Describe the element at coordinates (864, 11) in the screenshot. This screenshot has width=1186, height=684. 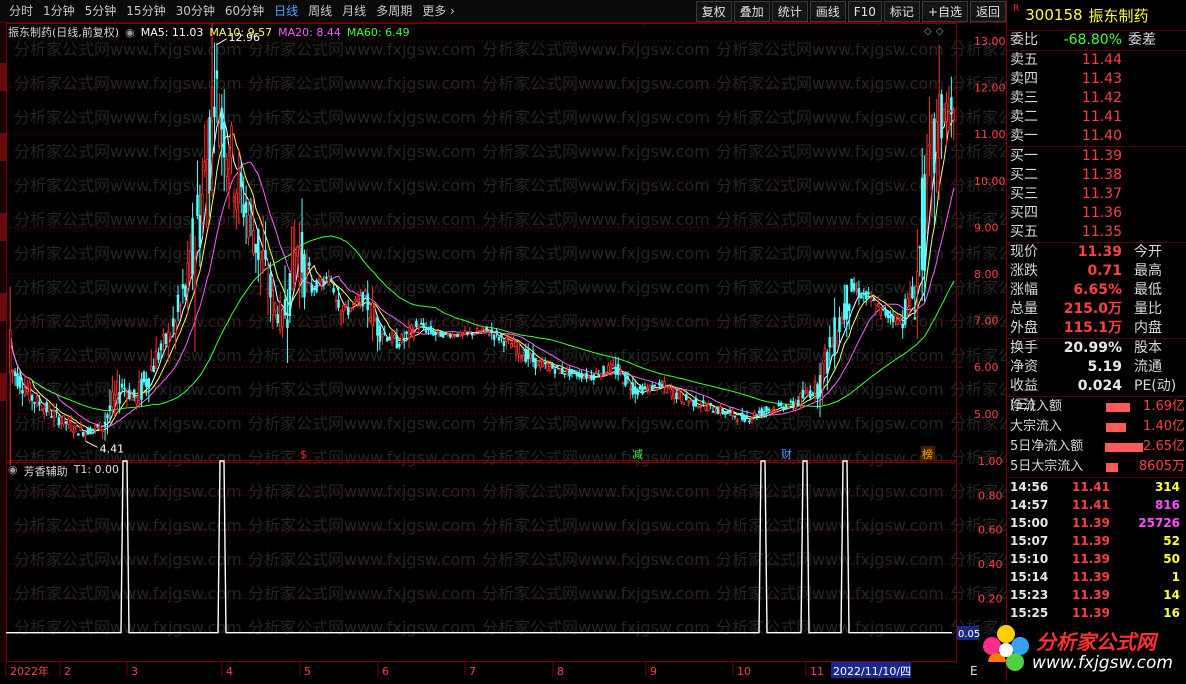
I see `f10-button: F10` at that location.